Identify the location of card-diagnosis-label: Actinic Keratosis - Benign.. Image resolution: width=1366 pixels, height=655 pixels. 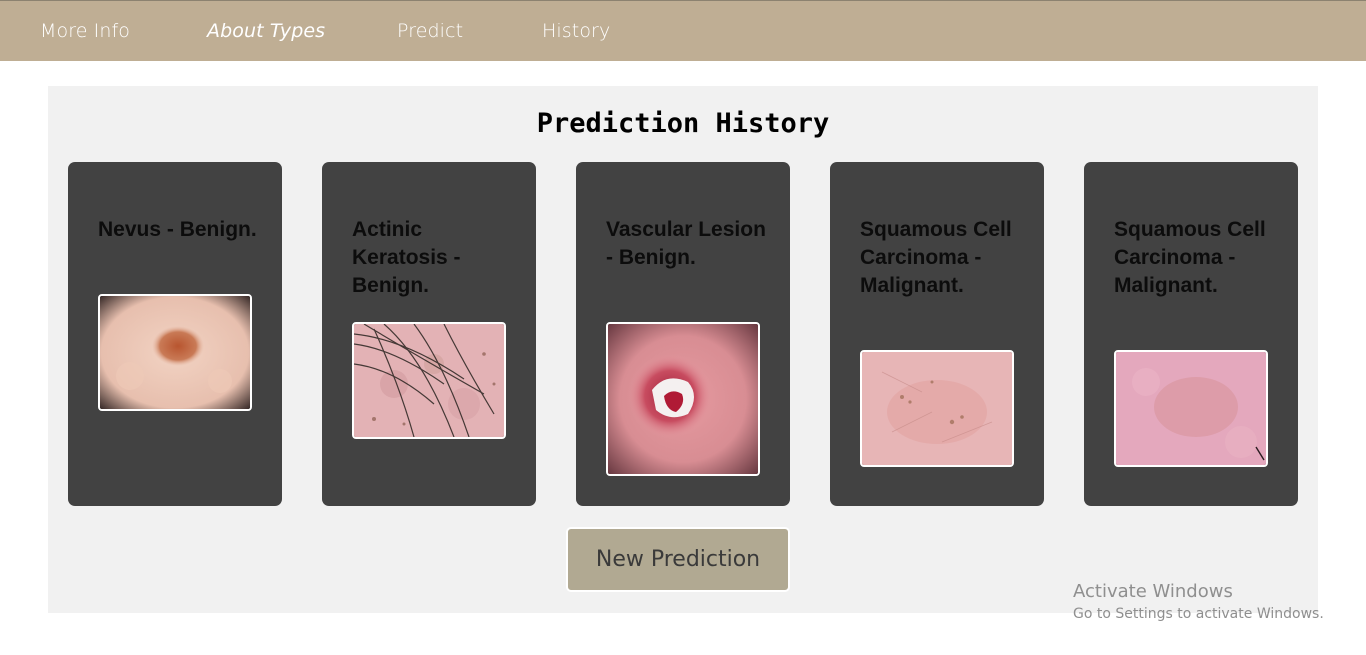
(406, 257).